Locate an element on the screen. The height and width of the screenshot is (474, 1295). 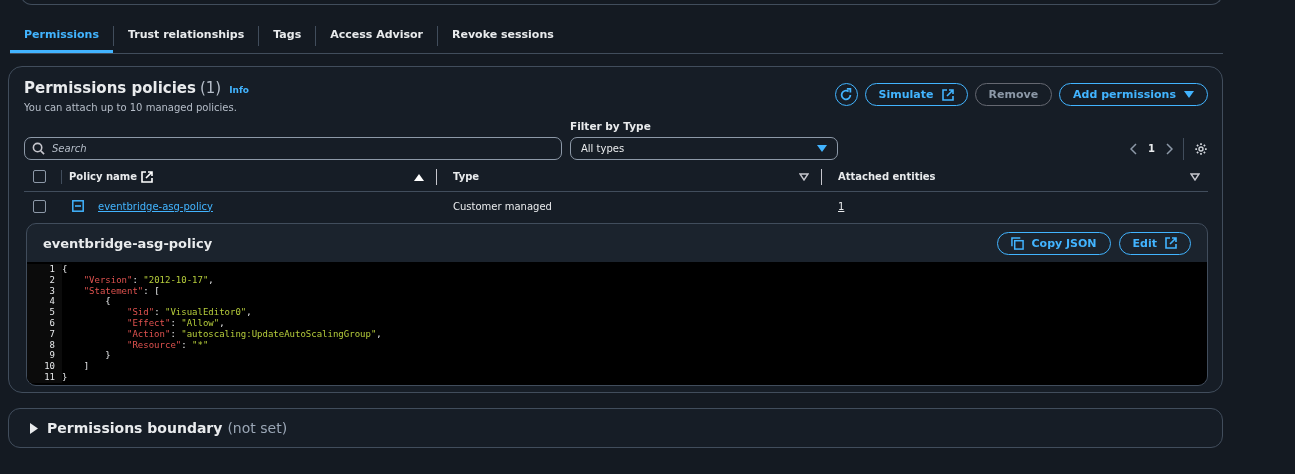
filter-label: Filter by Type is located at coordinates (611, 126).